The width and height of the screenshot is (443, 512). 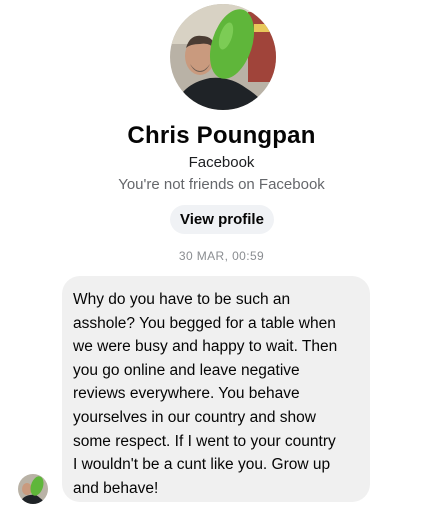 I want to click on sender-avatar, so click(x=33, y=489).